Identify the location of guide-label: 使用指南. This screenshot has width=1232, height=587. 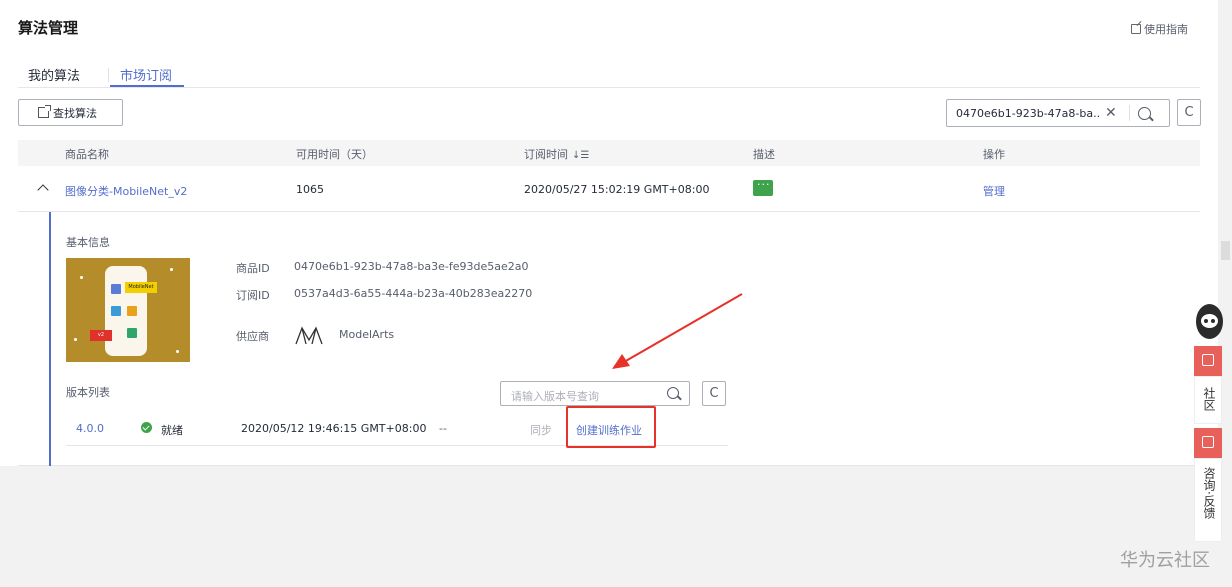
(1166, 29).